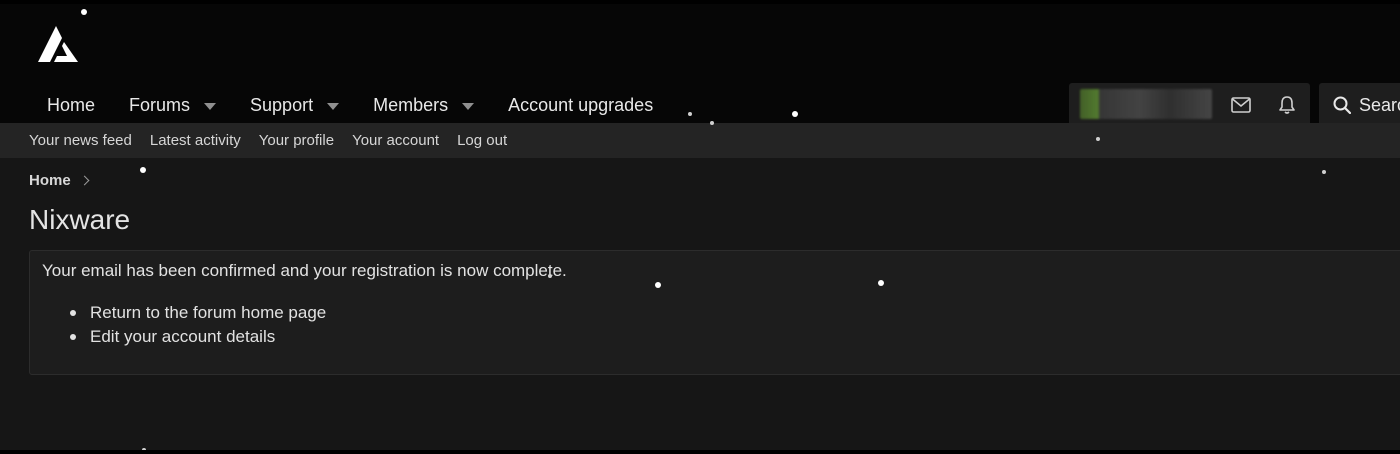 The image size is (1400, 454). I want to click on search-icon, so click(1342, 105).